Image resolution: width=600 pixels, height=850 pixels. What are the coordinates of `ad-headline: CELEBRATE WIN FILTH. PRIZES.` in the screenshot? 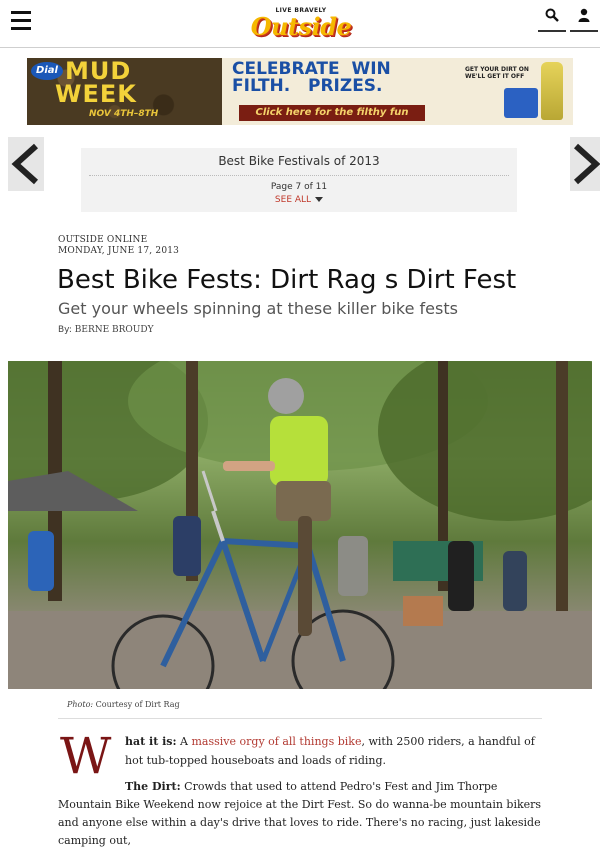 It's located at (342, 78).